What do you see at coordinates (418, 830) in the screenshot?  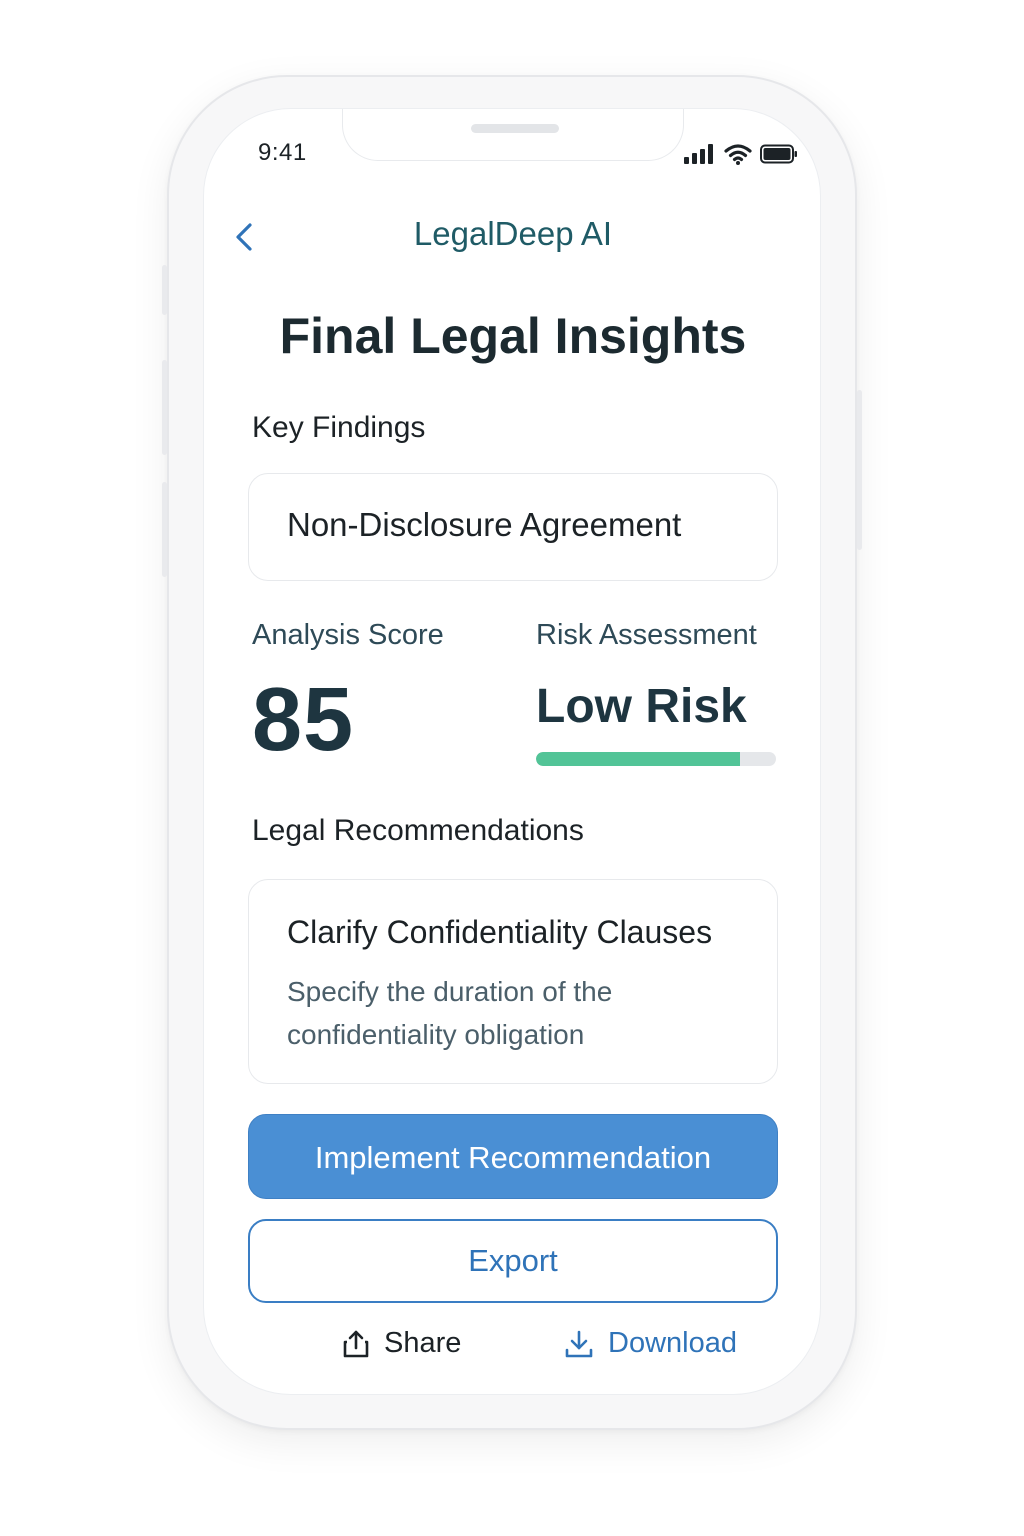 I see `legal-recommendations-heading: Legal Recommendations` at bounding box center [418, 830].